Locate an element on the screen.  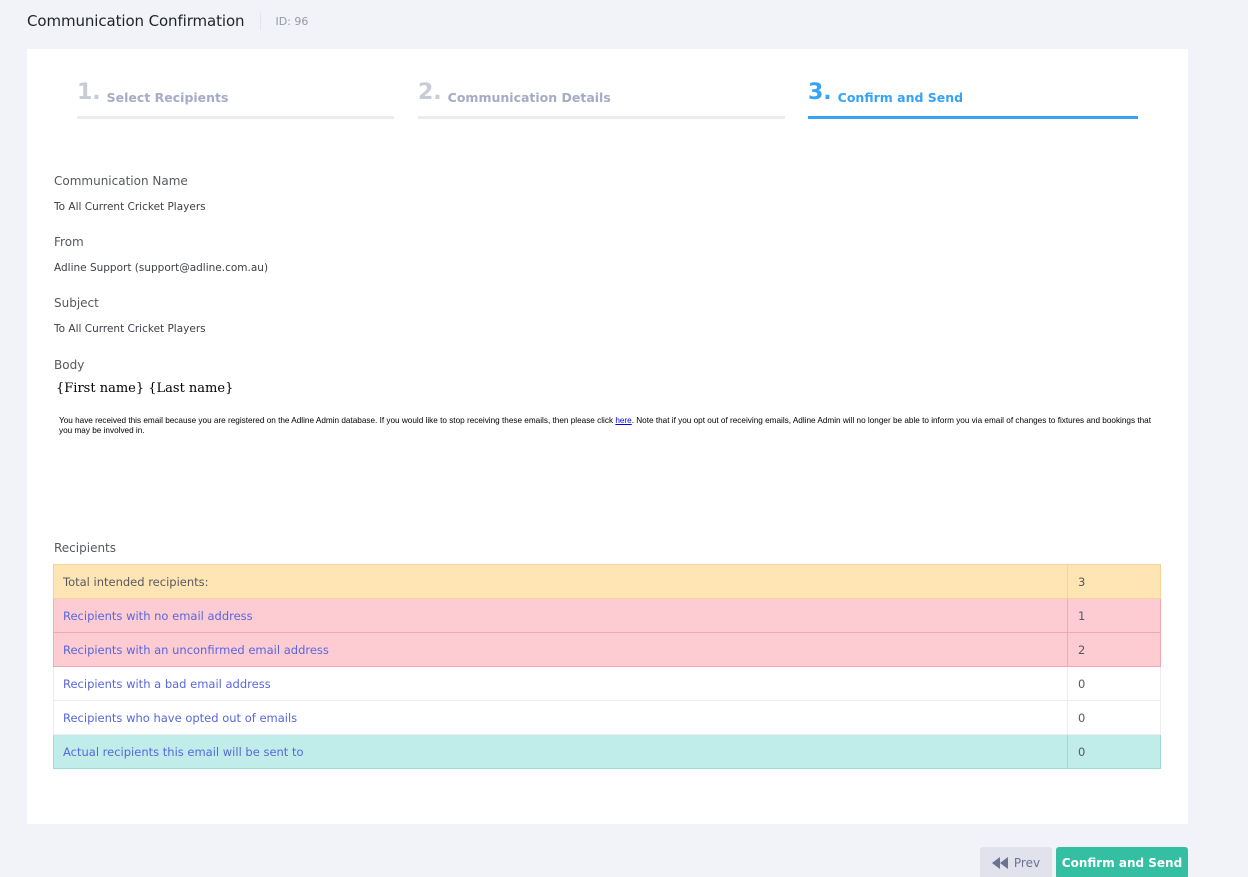
step-label: Select Recipients is located at coordinates (167, 97).